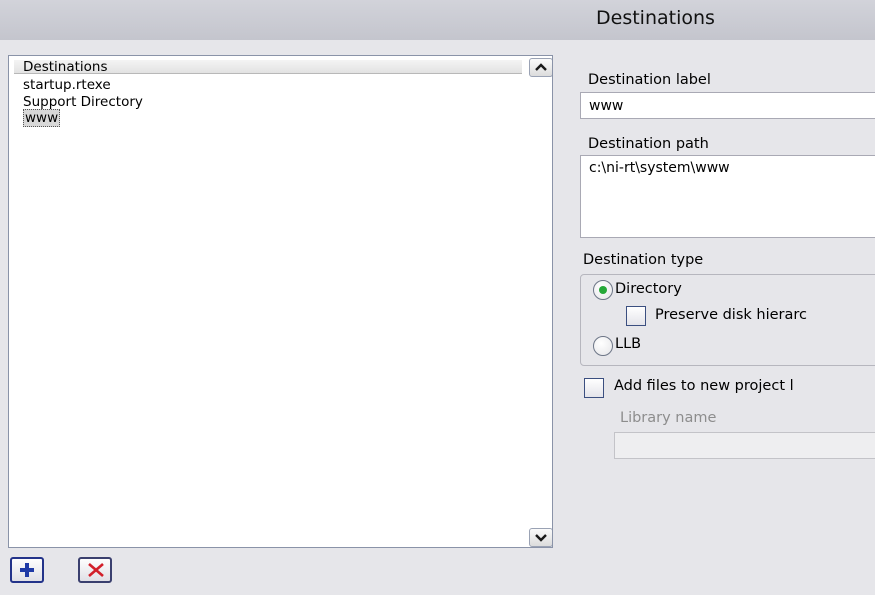  I want to click on llb-radio, so click(603, 346).